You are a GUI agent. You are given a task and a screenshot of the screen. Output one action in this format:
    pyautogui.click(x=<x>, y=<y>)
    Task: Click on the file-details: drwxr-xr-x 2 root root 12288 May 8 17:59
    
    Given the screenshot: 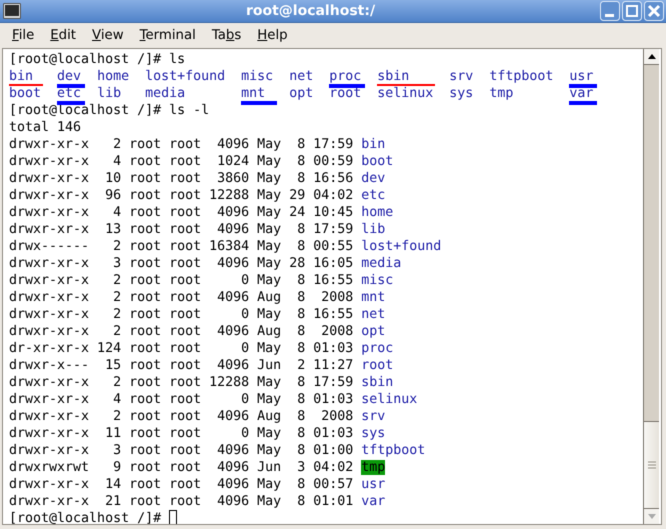 What is the action you would take?
    pyautogui.click(x=181, y=382)
    